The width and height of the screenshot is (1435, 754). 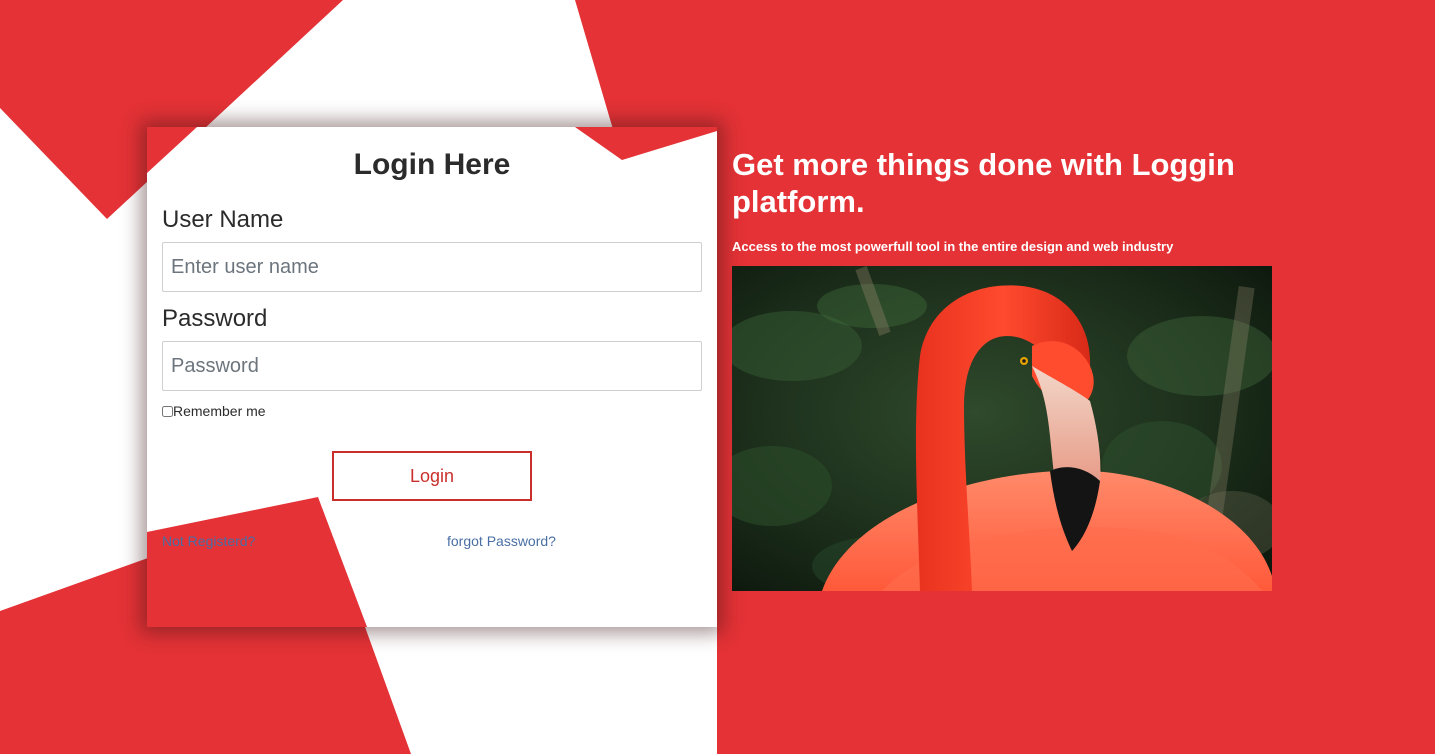 What do you see at coordinates (432, 366) in the screenshot?
I see `password-input` at bounding box center [432, 366].